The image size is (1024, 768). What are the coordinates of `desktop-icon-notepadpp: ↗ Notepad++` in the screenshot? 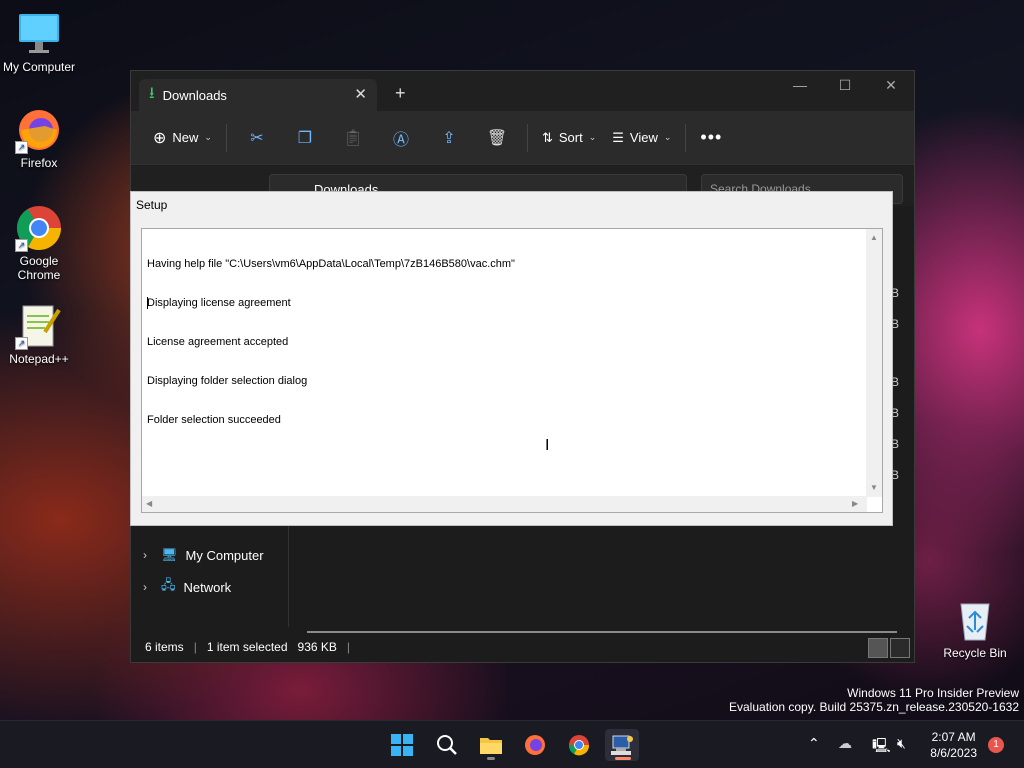 It's located at (39, 334).